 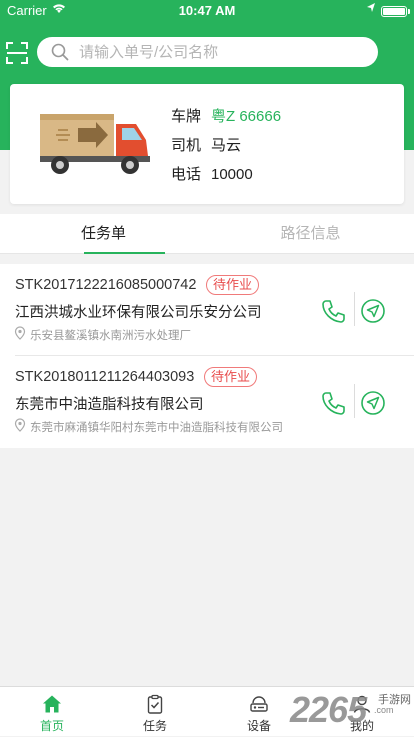 I want to click on clipboard-check-icon, so click(x=155, y=704).